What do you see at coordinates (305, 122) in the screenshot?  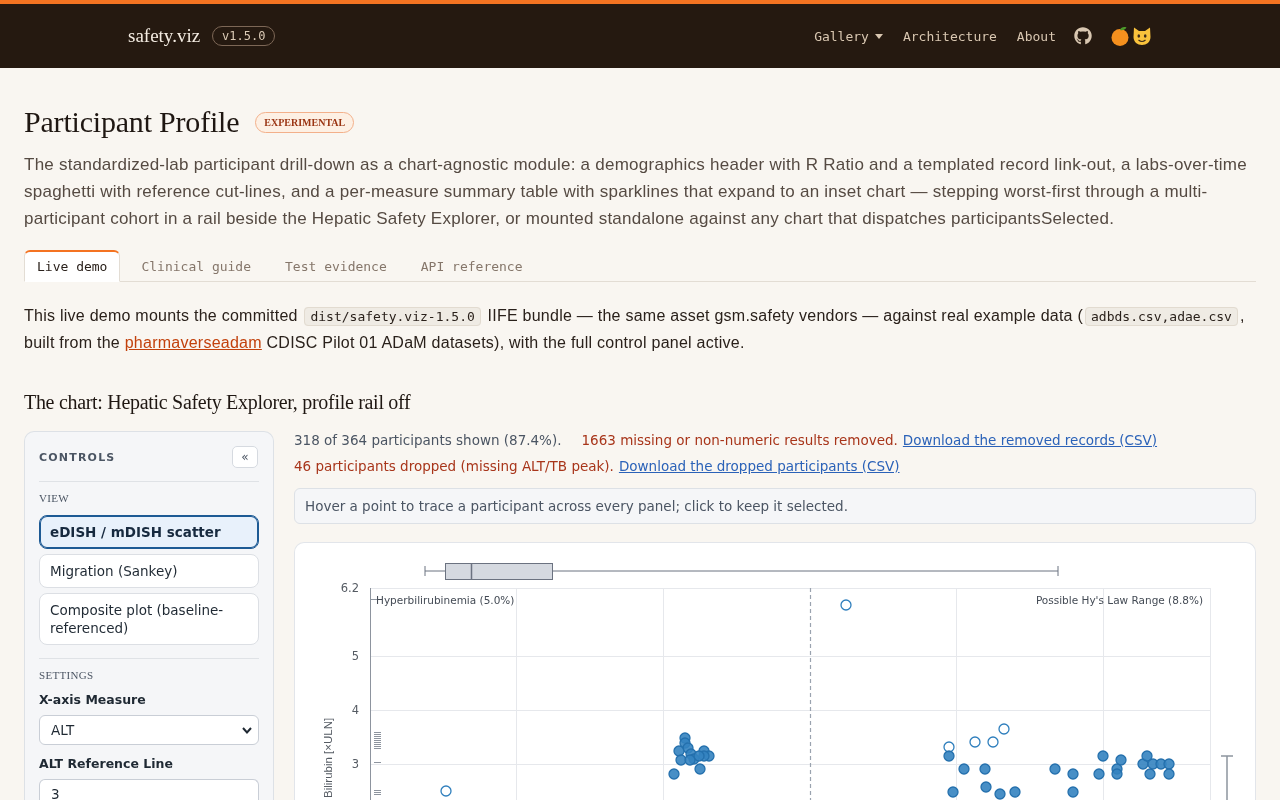 I see `status-badge: EXPERIMENTAL` at bounding box center [305, 122].